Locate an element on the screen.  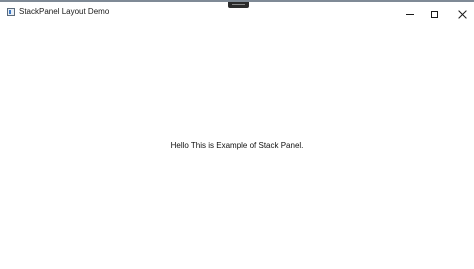
window-title: StackPanel Layout Demo is located at coordinates (64, 11).